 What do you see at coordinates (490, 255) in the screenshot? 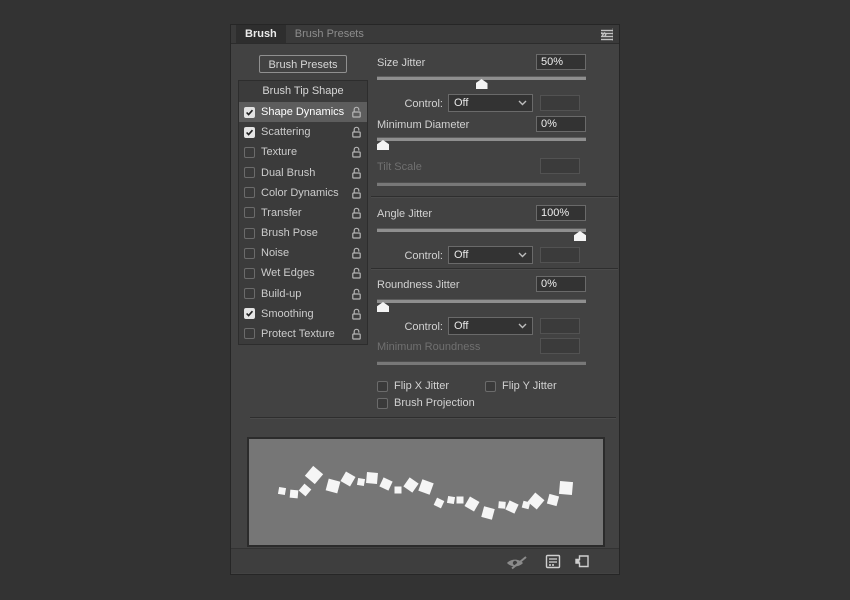
I see `angle-control-dropdown: Off` at bounding box center [490, 255].